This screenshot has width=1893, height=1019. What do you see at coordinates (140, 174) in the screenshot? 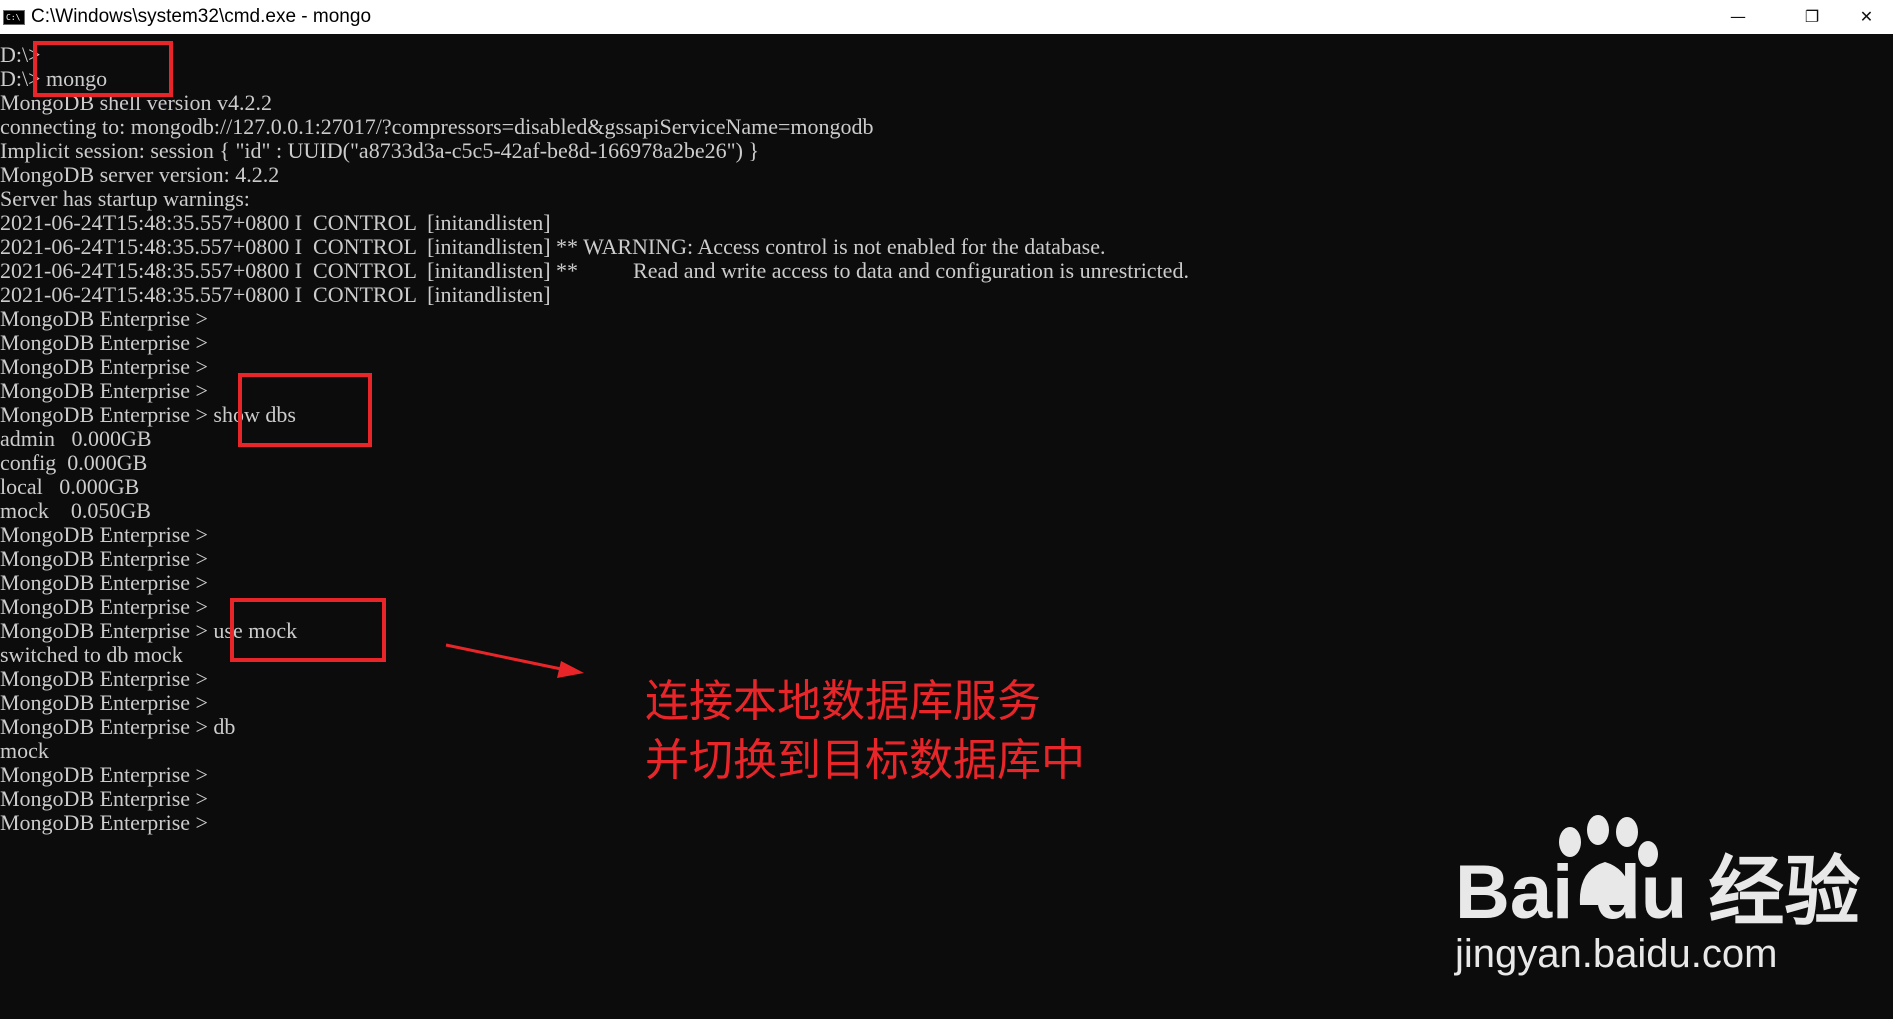
I see `console-line: MongoDB server version: 4.2.2` at bounding box center [140, 174].